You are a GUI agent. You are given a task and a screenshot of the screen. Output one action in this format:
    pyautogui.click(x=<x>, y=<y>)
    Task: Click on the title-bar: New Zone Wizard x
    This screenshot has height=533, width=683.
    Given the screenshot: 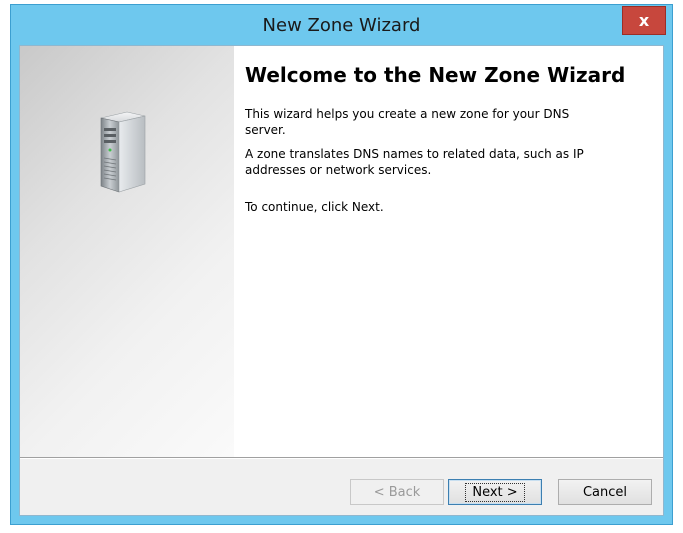 What is the action you would take?
    pyautogui.click(x=341, y=25)
    